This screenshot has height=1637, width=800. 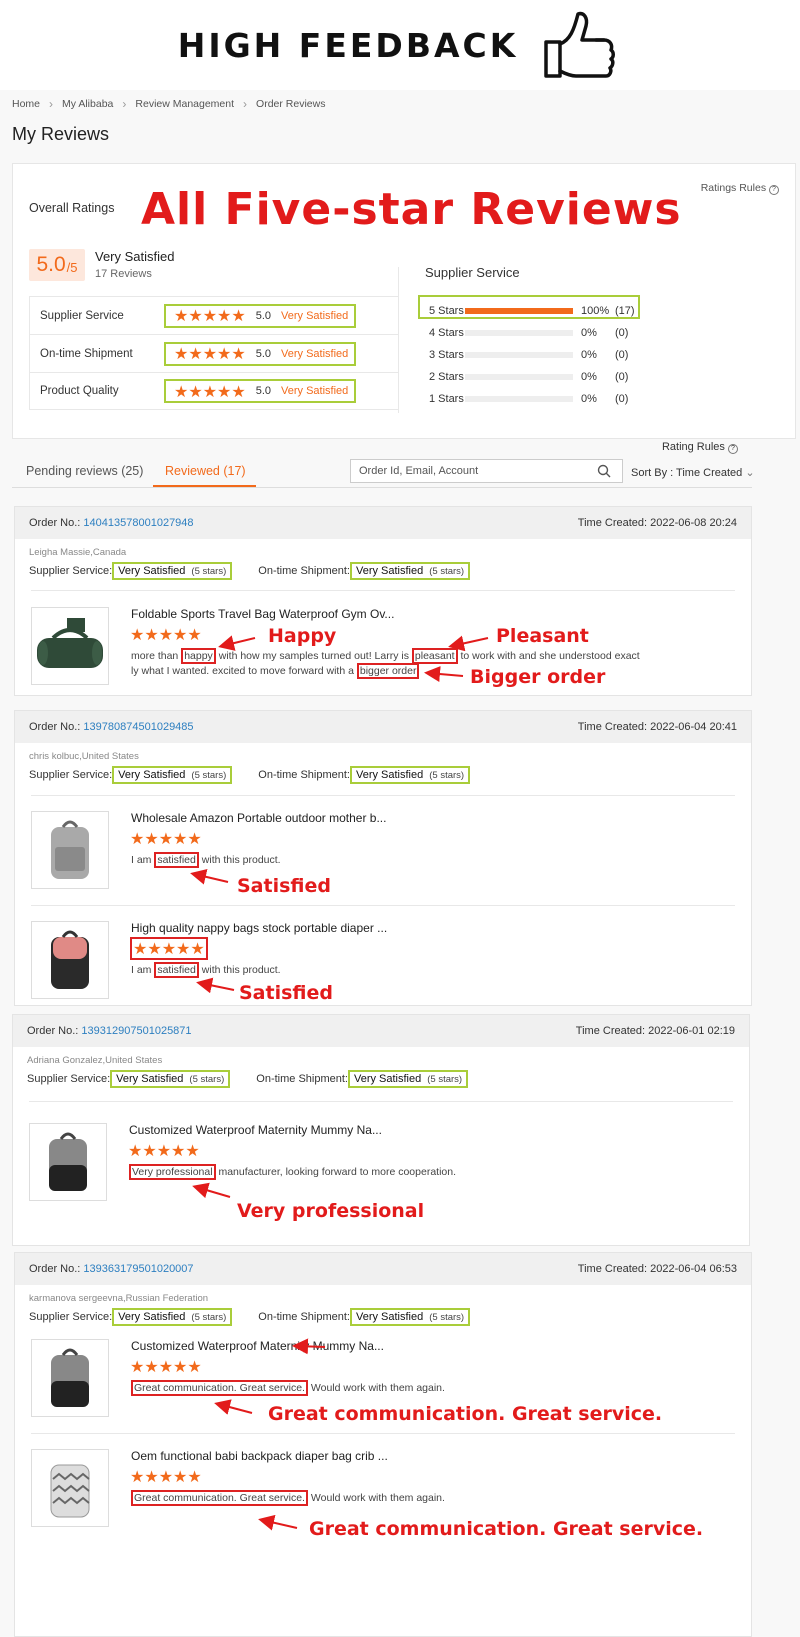 What do you see at coordinates (211, 1190) in the screenshot?
I see `arrow-to-very-professional` at bounding box center [211, 1190].